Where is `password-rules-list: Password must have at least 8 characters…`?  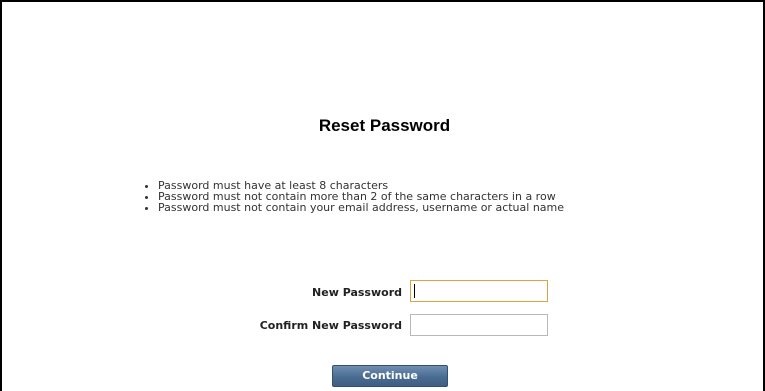
password-rules-list: Password must have at least 8 characters… is located at coordinates (409, 196).